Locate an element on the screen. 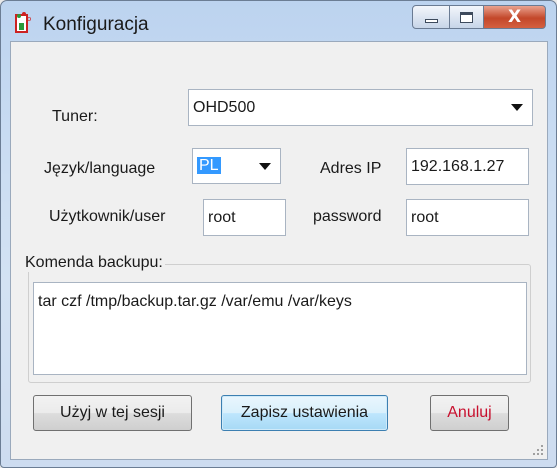  backup-group-label: Komenda backupu: is located at coordinates (94, 263).